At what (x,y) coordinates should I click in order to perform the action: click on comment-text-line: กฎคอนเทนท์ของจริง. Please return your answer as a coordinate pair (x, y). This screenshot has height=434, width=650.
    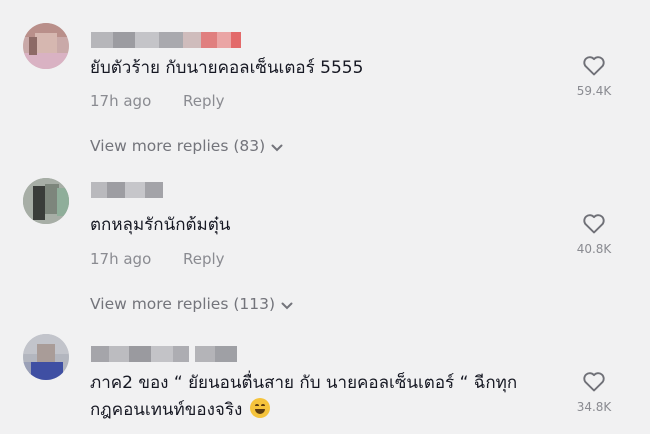
    Looking at the image, I should click on (303, 410).